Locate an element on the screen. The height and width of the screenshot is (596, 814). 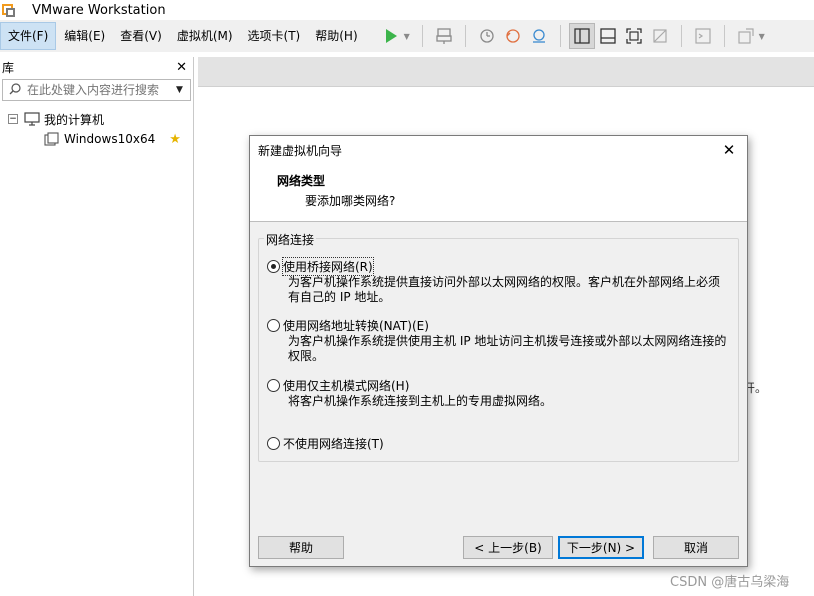
description-line: 将客户机操作系统连接到主机上的专用虚拟网络。 is located at coordinates (420, 401).